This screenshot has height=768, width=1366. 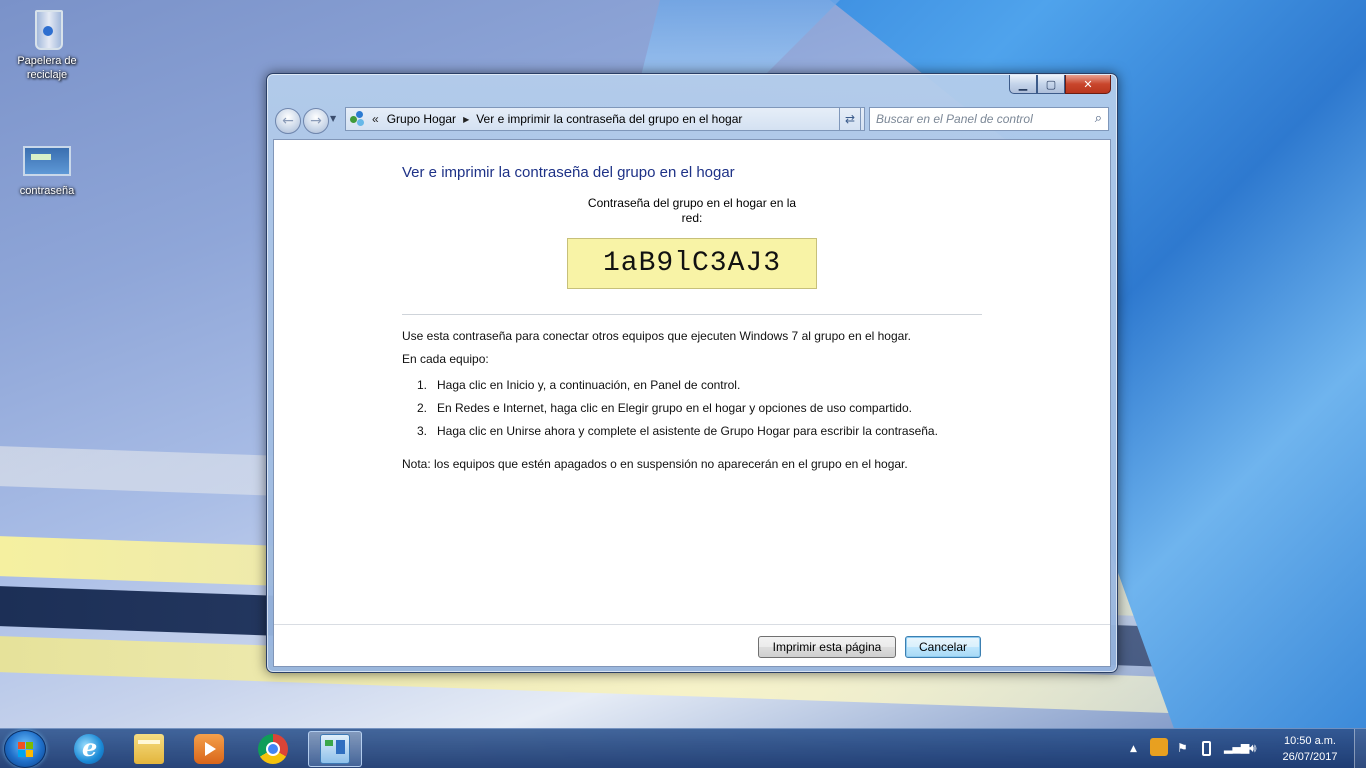 I want to click on taskbar-control-panel, so click(x=335, y=749).